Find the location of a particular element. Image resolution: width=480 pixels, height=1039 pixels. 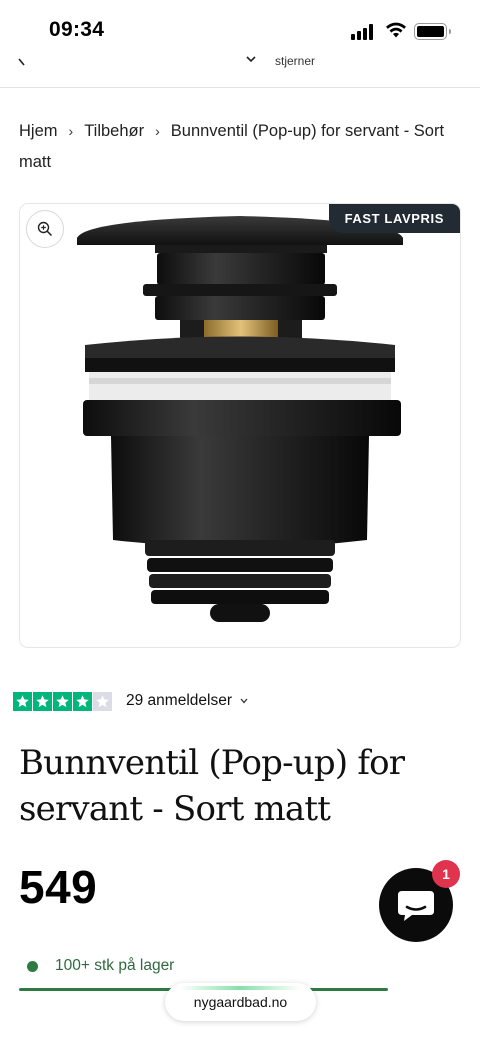

loading-indicator is located at coordinates (240, 988).